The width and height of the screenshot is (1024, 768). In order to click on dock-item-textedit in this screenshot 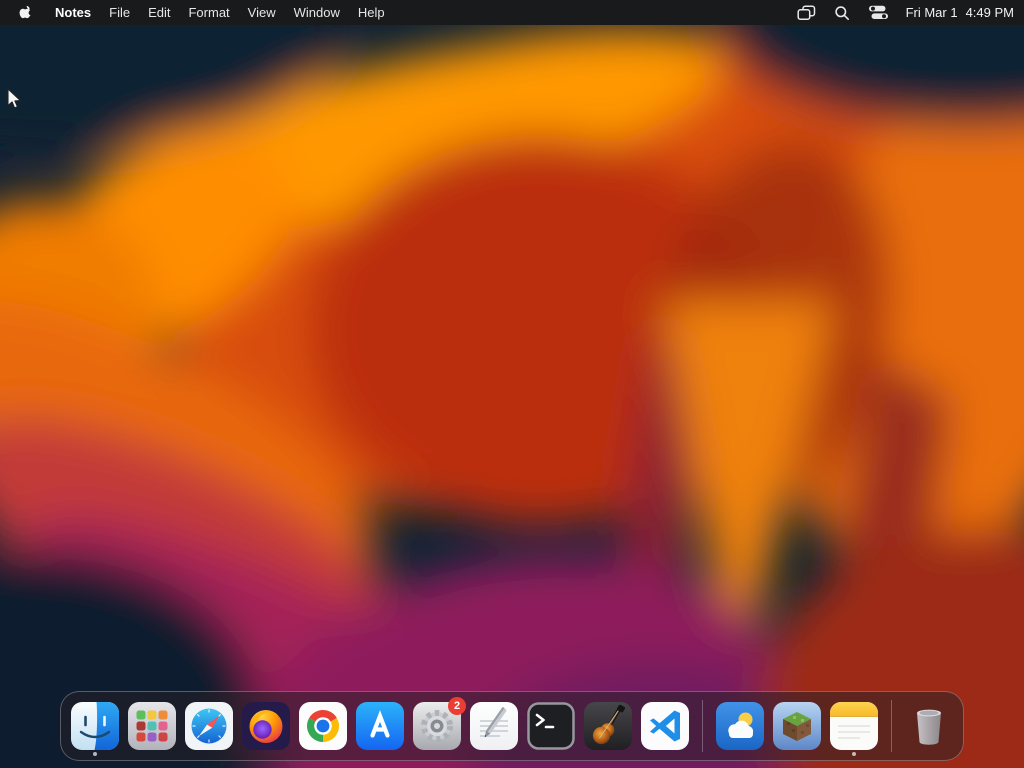, I will do `click(494, 726)`.